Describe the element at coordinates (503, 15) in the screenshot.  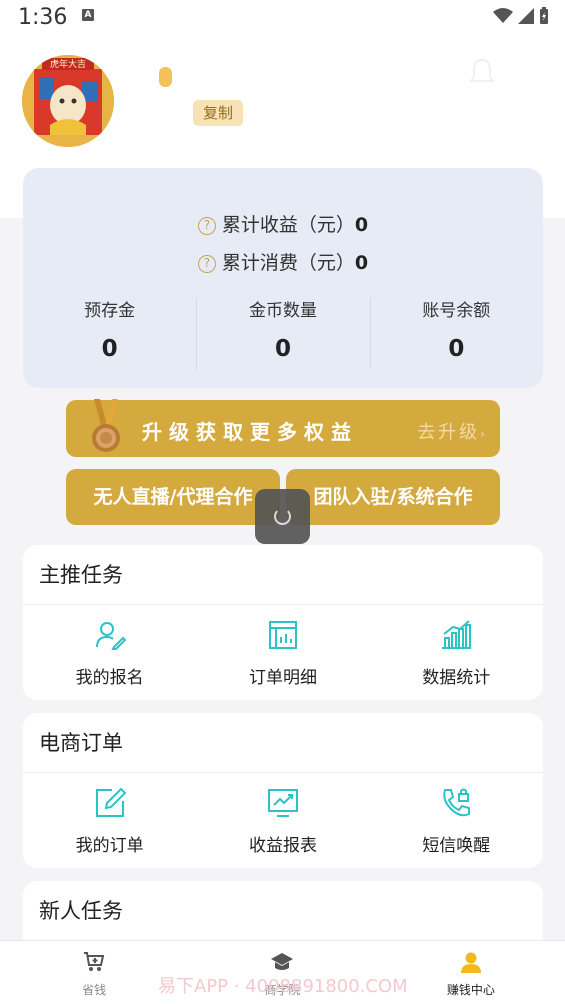
I see `wifi-icon` at that location.